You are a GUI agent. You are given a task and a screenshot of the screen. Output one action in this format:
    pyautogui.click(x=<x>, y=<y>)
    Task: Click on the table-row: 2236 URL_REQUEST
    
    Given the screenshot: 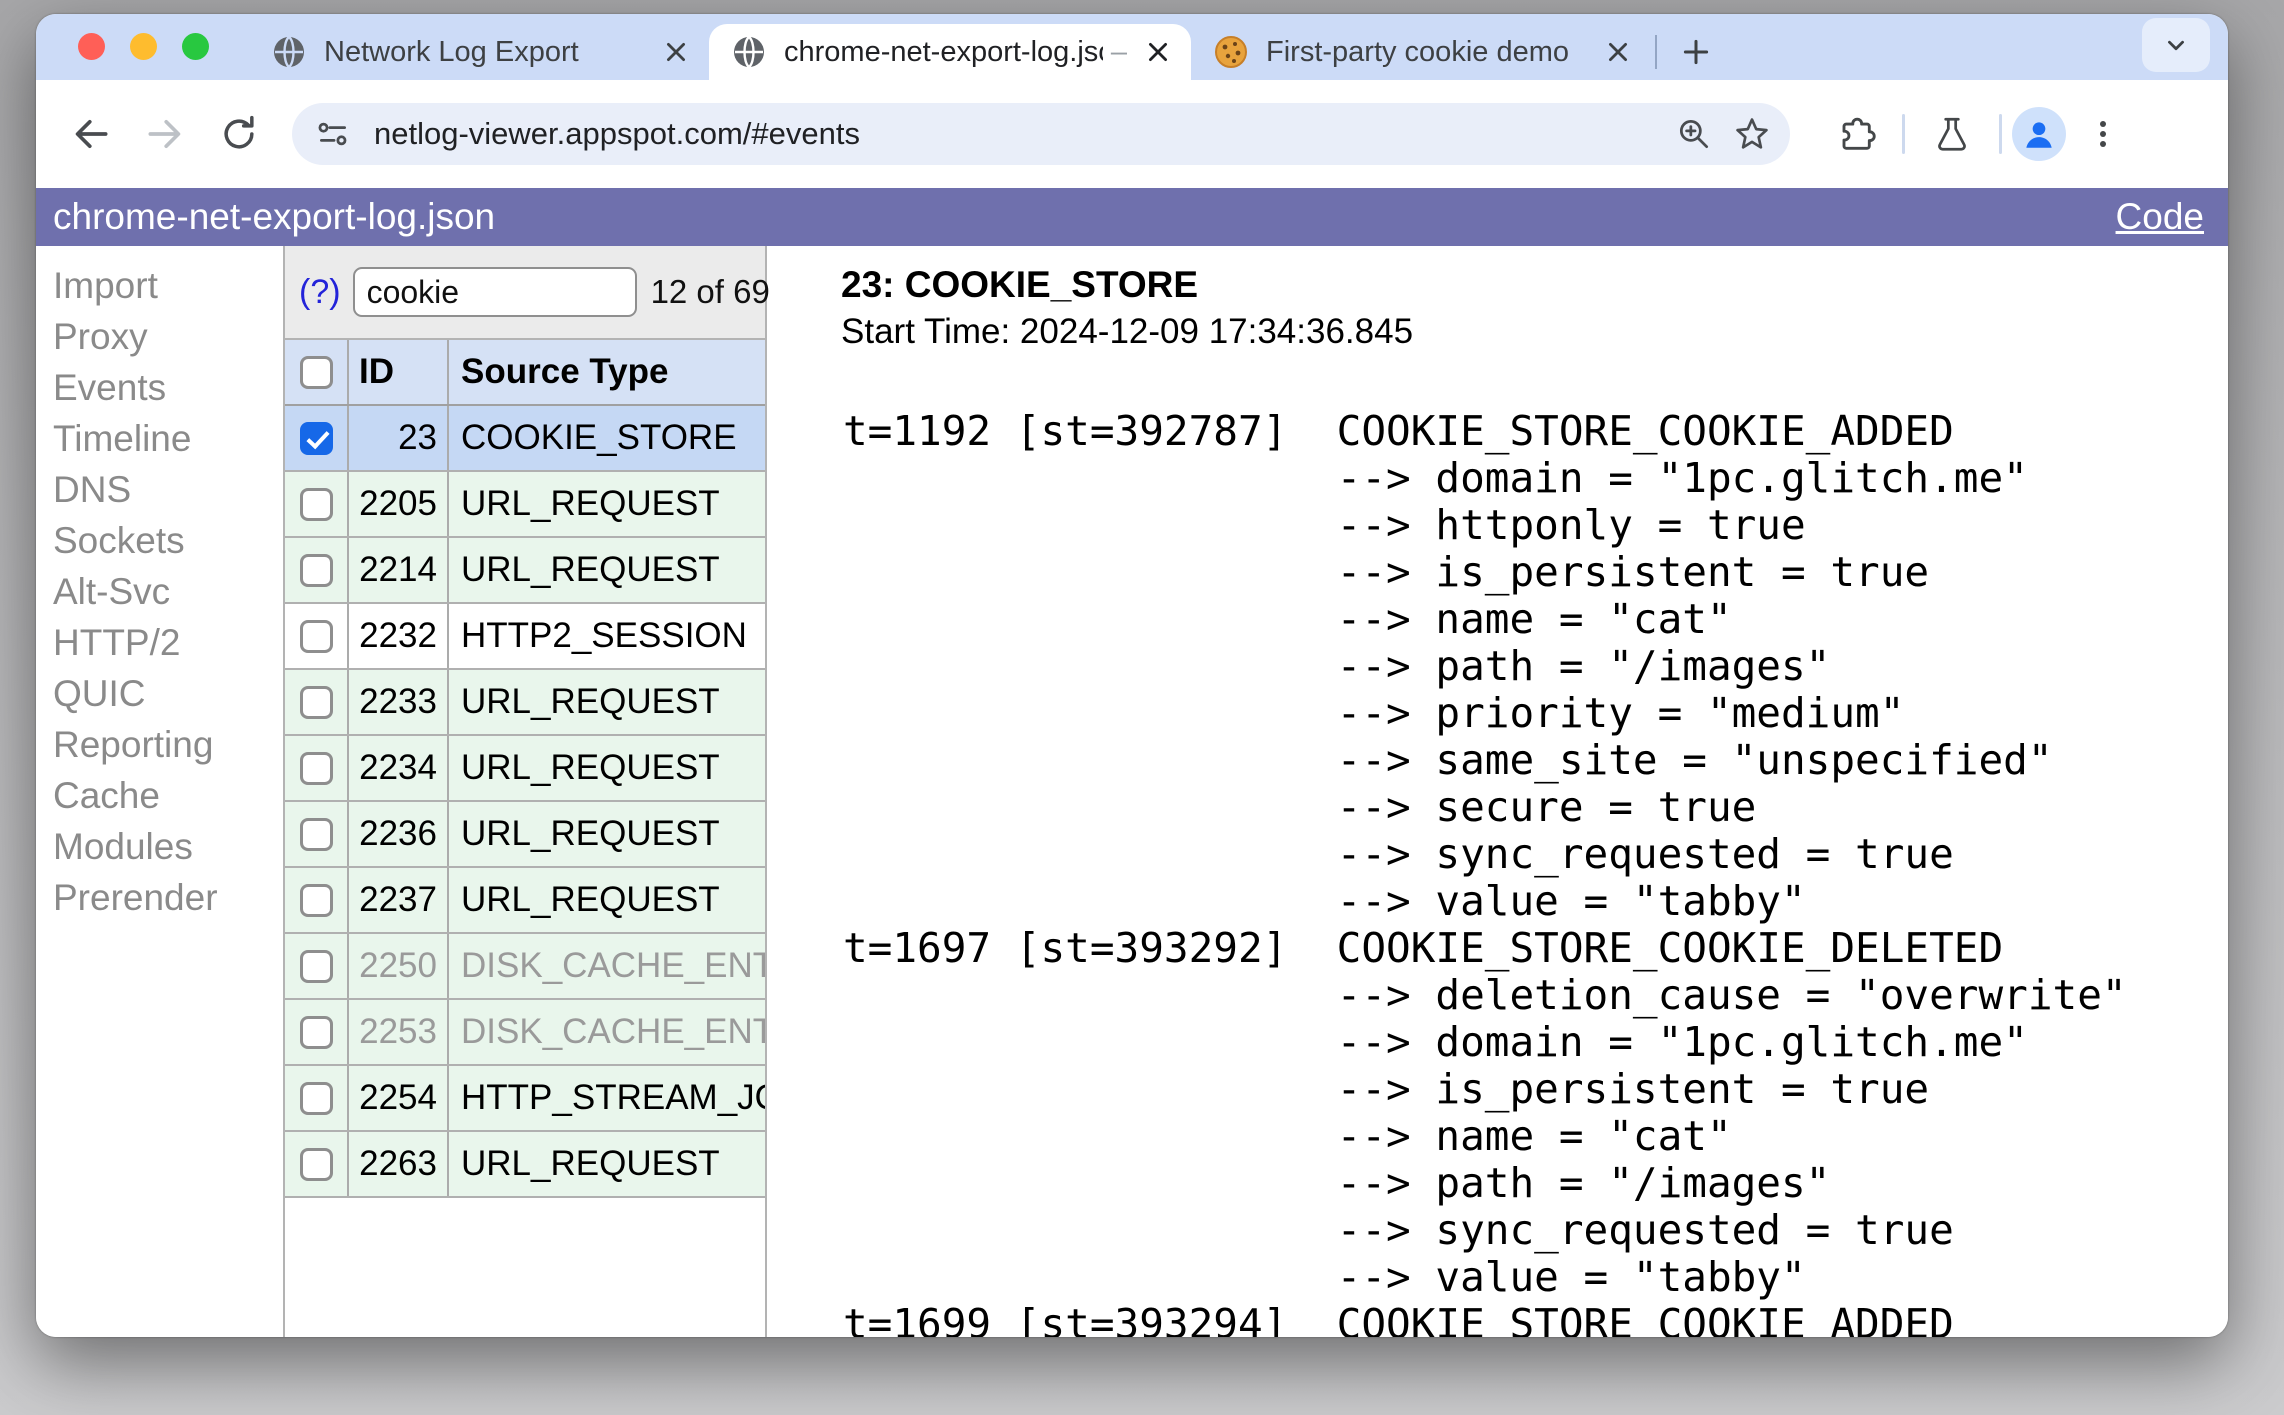 What is the action you would take?
    pyautogui.click(x=525, y=835)
    